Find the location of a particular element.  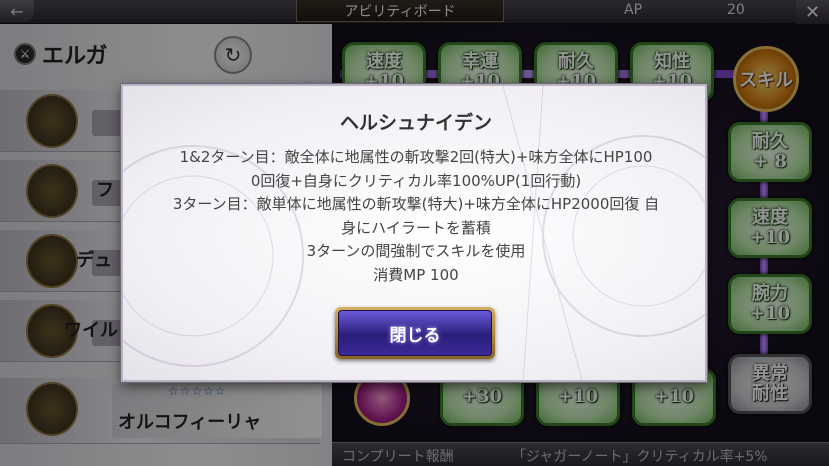

description-line: 3ターン目：敵単体に地属性の斬攻撃(特大)+味方全体にHP2000回復 自 is located at coordinates (416, 204).